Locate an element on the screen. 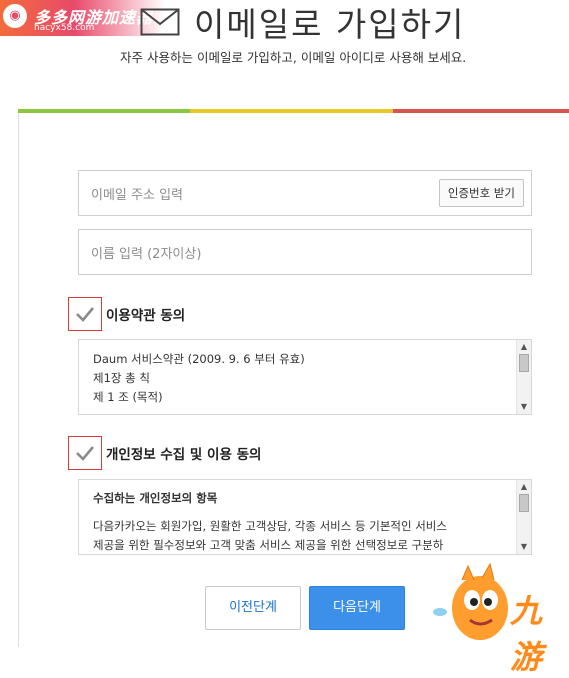 This screenshot has width=569, height=678. watermark-brand-text: 九游 is located at coordinates (526, 634).